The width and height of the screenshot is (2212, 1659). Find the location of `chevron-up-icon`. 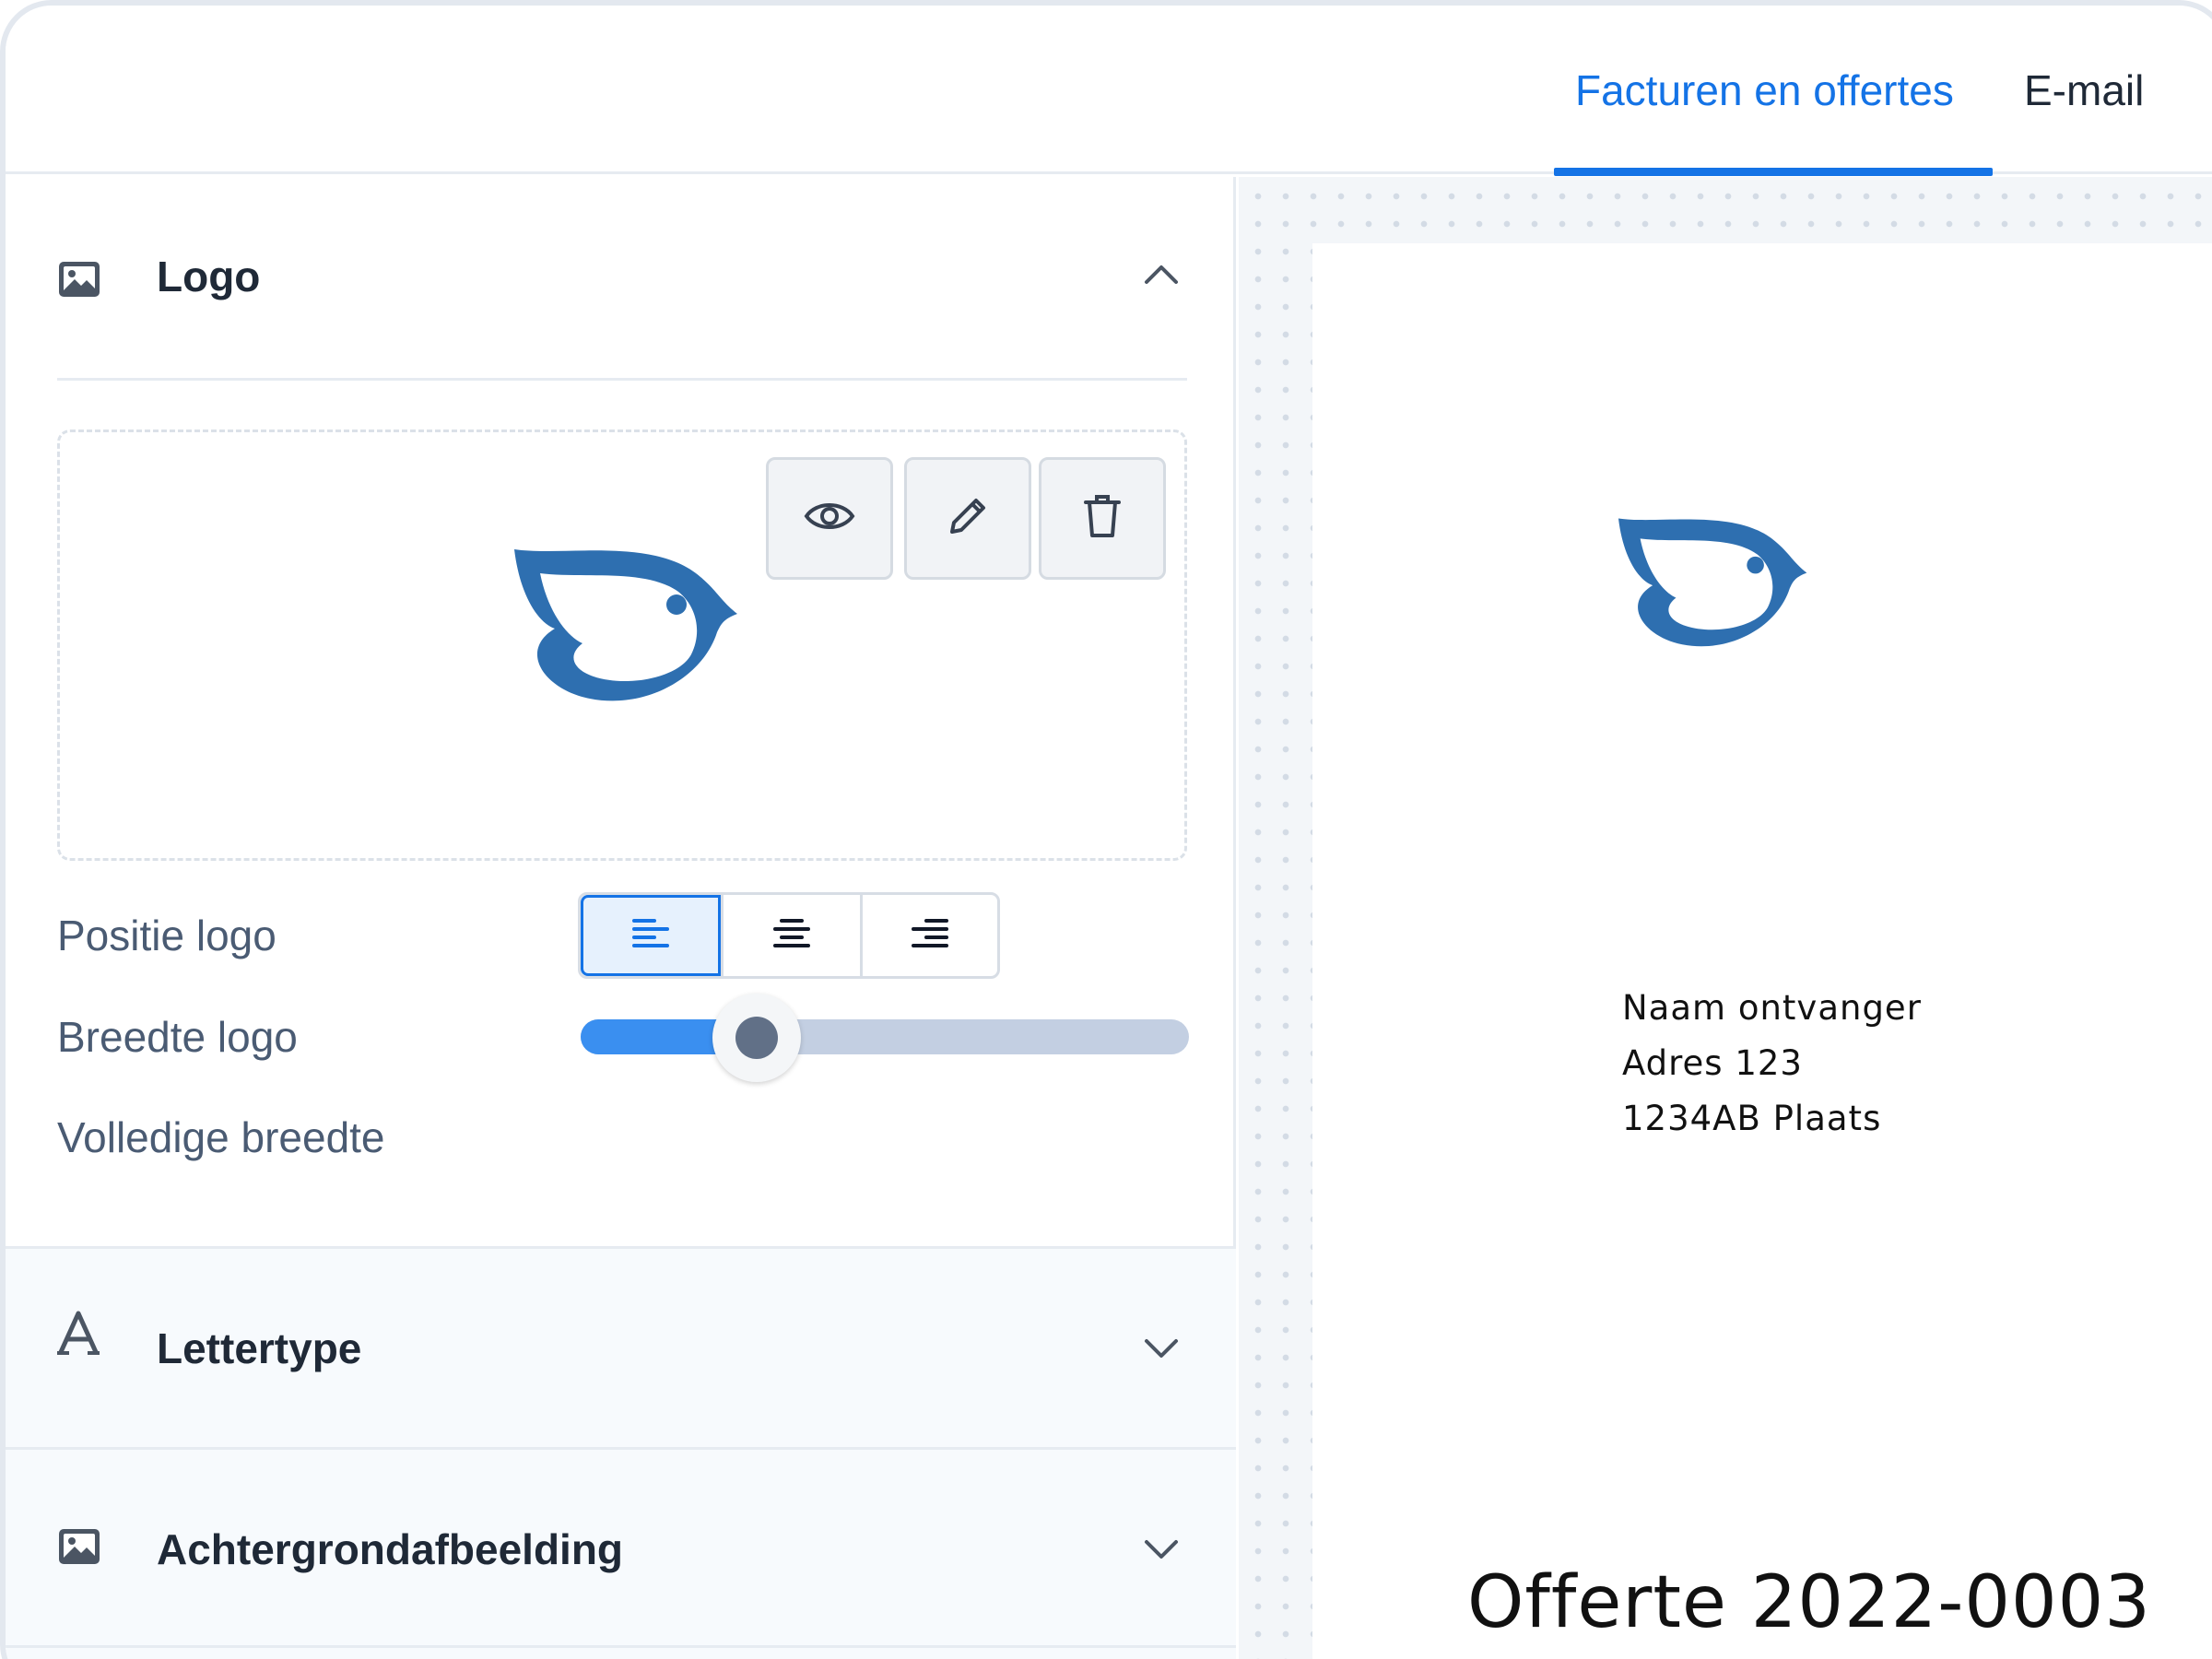

chevron-up-icon is located at coordinates (1161, 276).